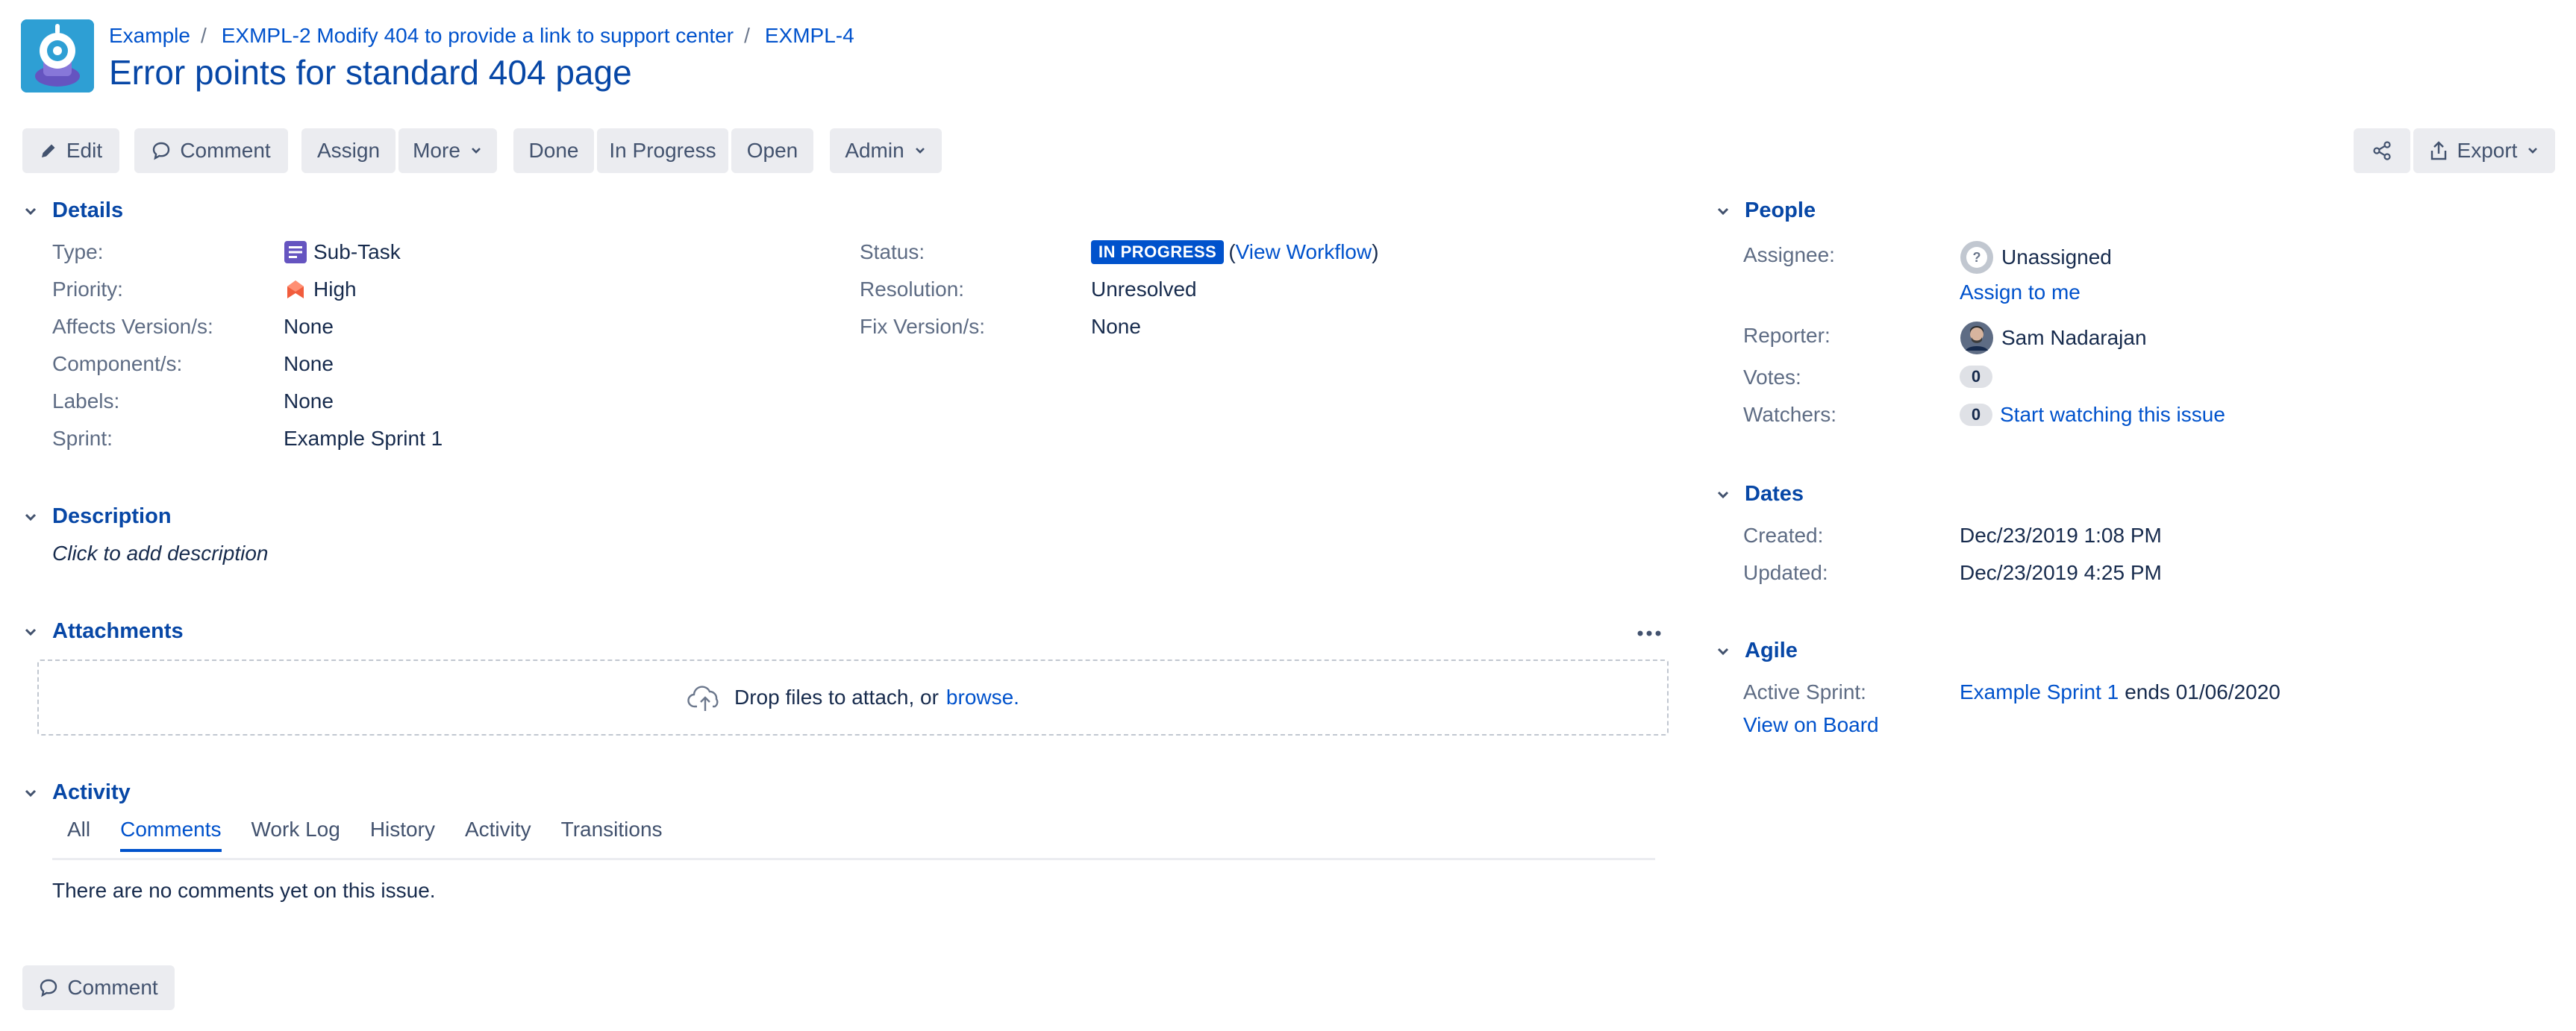 This screenshot has width=2576, height=1031. I want to click on type-value: Sub-Task, so click(342, 252).